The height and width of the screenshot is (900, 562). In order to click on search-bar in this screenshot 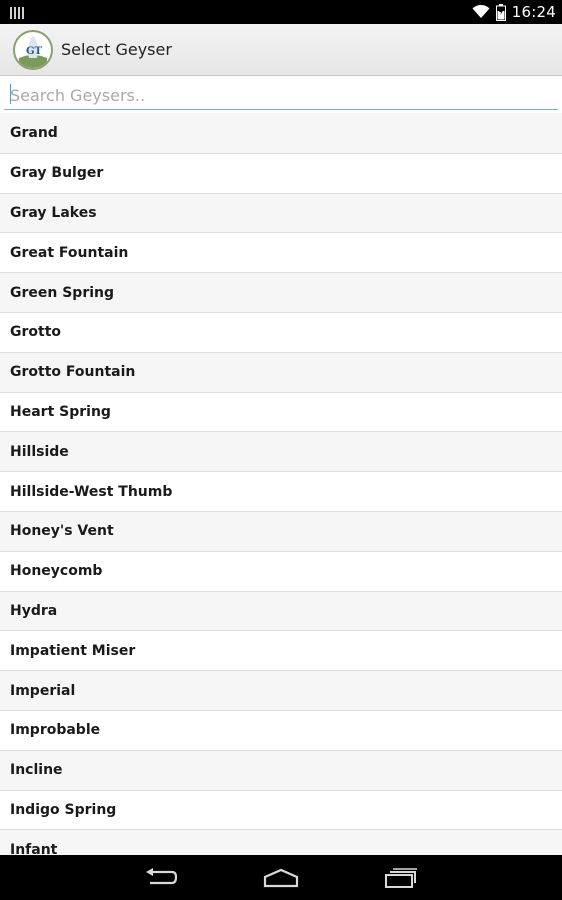, I will do `click(281, 95)`.